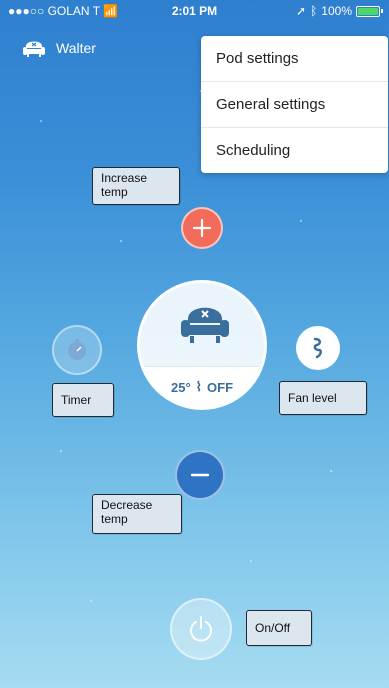 The image size is (389, 688). I want to click on decrease-temp-button, so click(200, 475).